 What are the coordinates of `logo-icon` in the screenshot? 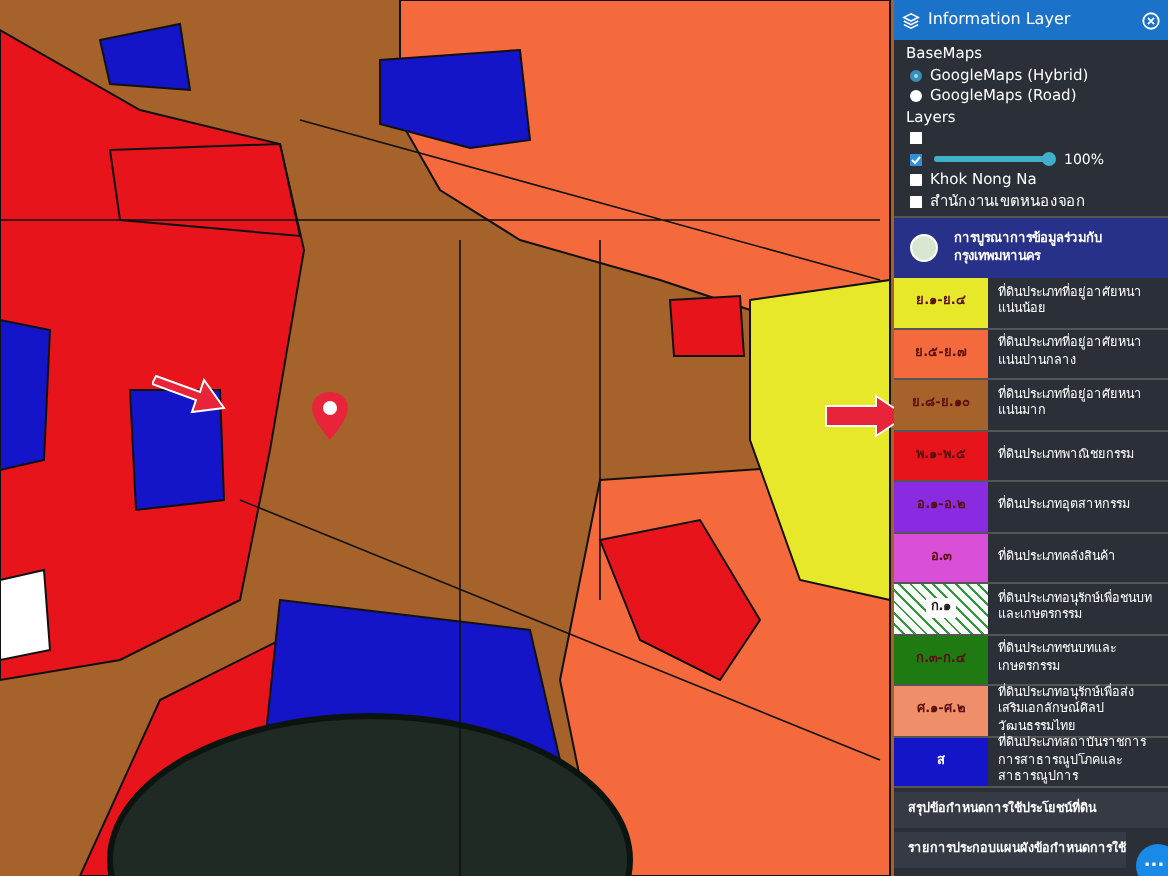 It's located at (924, 248).